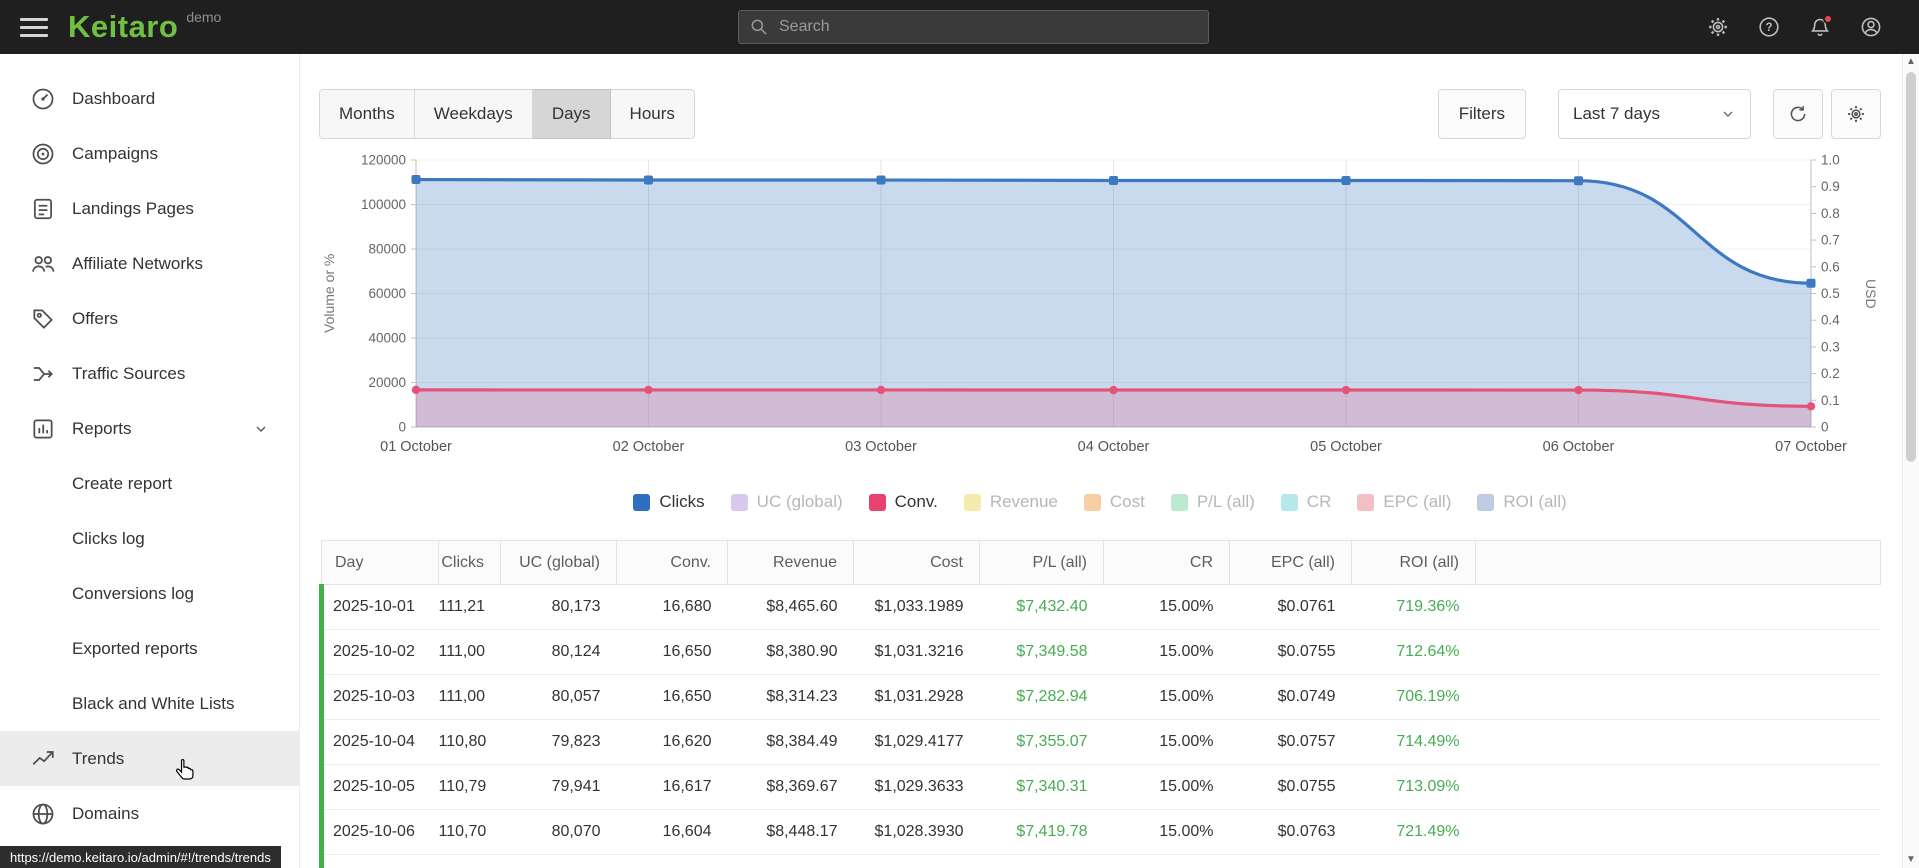 Image resolution: width=1919 pixels, height=868 pixels. I want to click on refresh-icon, so click(1798, 114).